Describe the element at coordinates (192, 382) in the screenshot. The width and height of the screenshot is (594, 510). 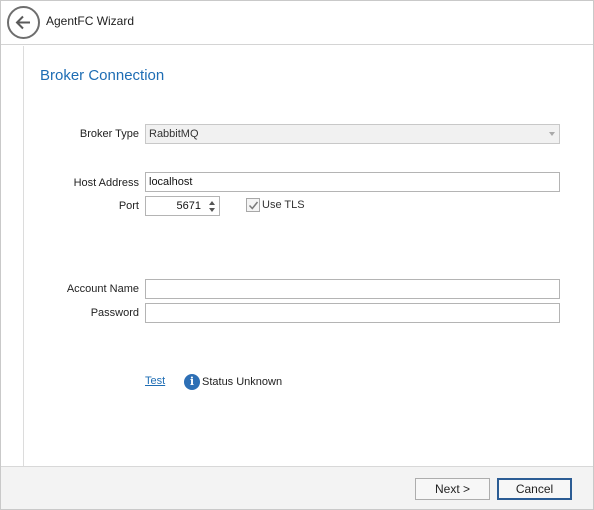
I see `info-icon: i` at that location.